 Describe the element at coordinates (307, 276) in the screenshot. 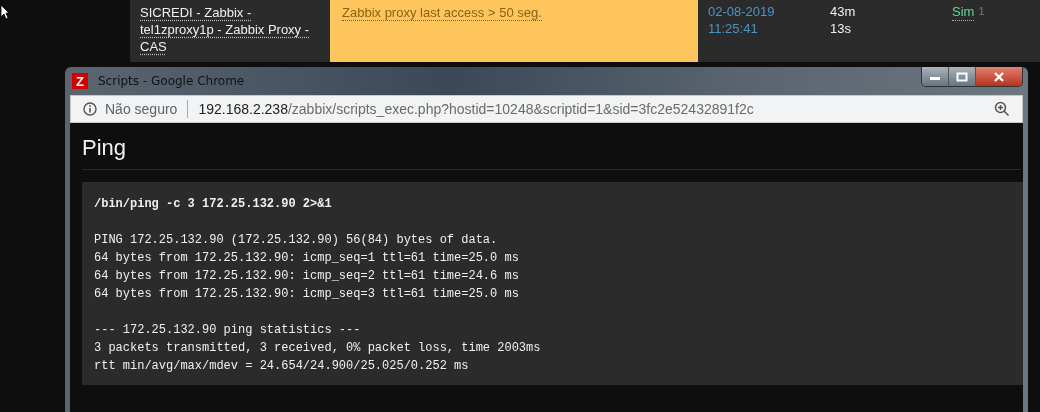

I see `output-line: 64 bytes from 172.25.132.90: icmp_seq=2 ttl=61 time=24.6 ms` at that location.